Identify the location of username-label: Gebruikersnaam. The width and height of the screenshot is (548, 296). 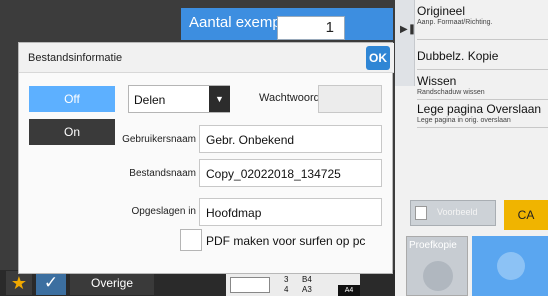
(159, 139).